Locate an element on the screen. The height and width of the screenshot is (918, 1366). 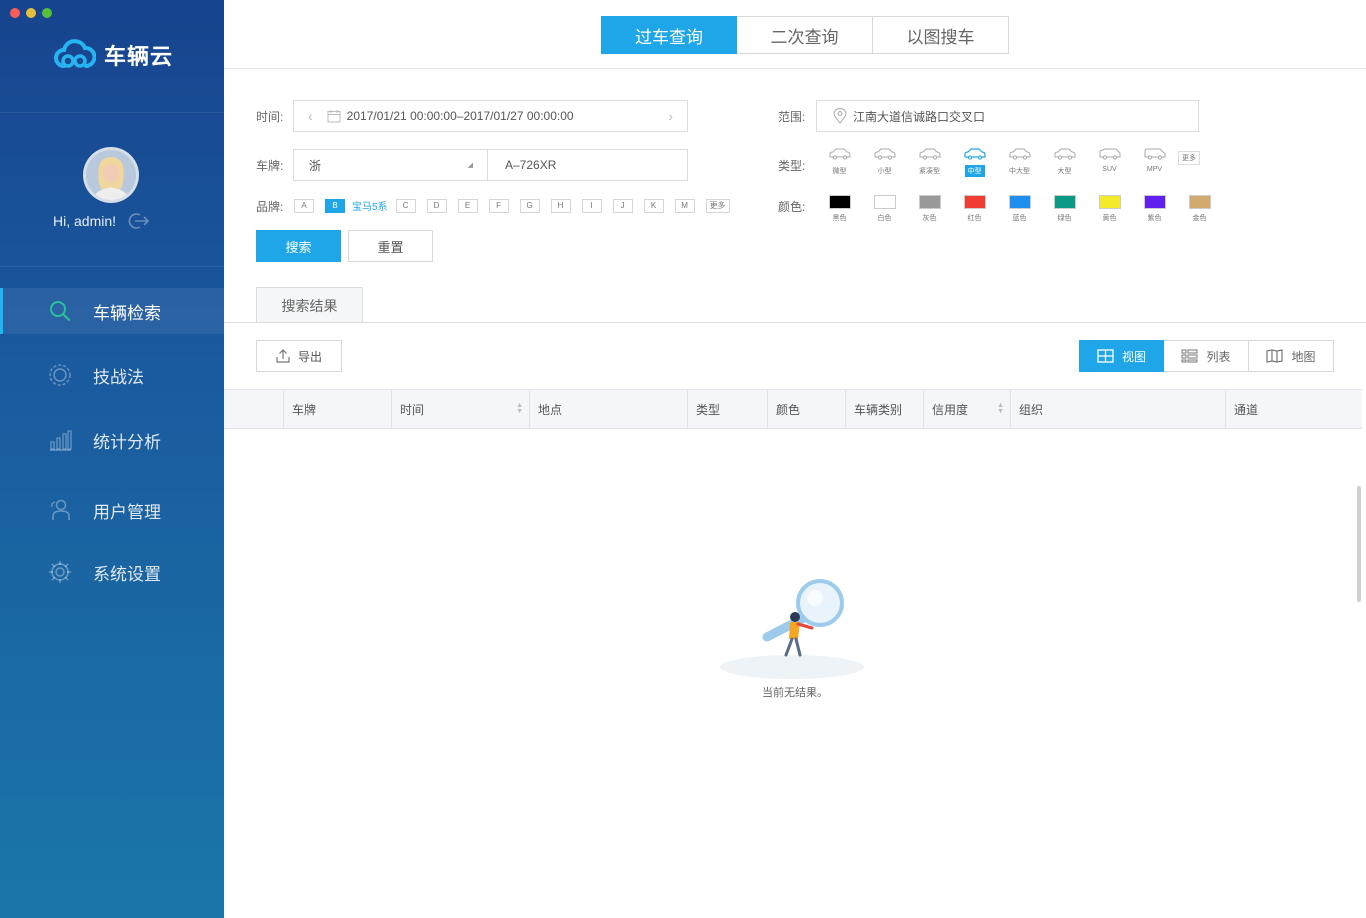
brand-letter-c: C is located at coordinates (405, 205).